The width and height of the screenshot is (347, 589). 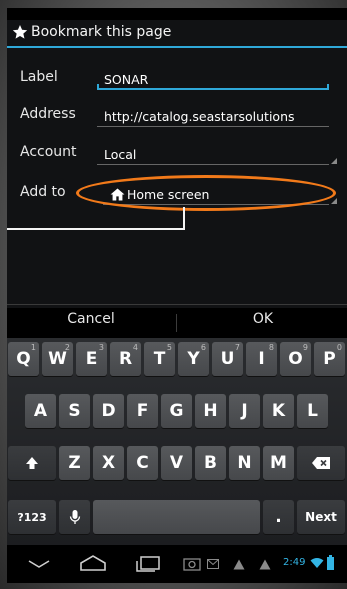 I want to click on key-y: Y6, so click(x=193, y=359).